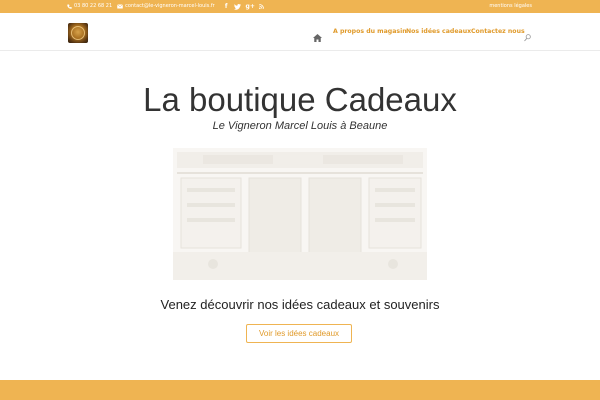 This screenshot has height=400, width=600. I want to click on facebook-icon: f, so click(226, 6).